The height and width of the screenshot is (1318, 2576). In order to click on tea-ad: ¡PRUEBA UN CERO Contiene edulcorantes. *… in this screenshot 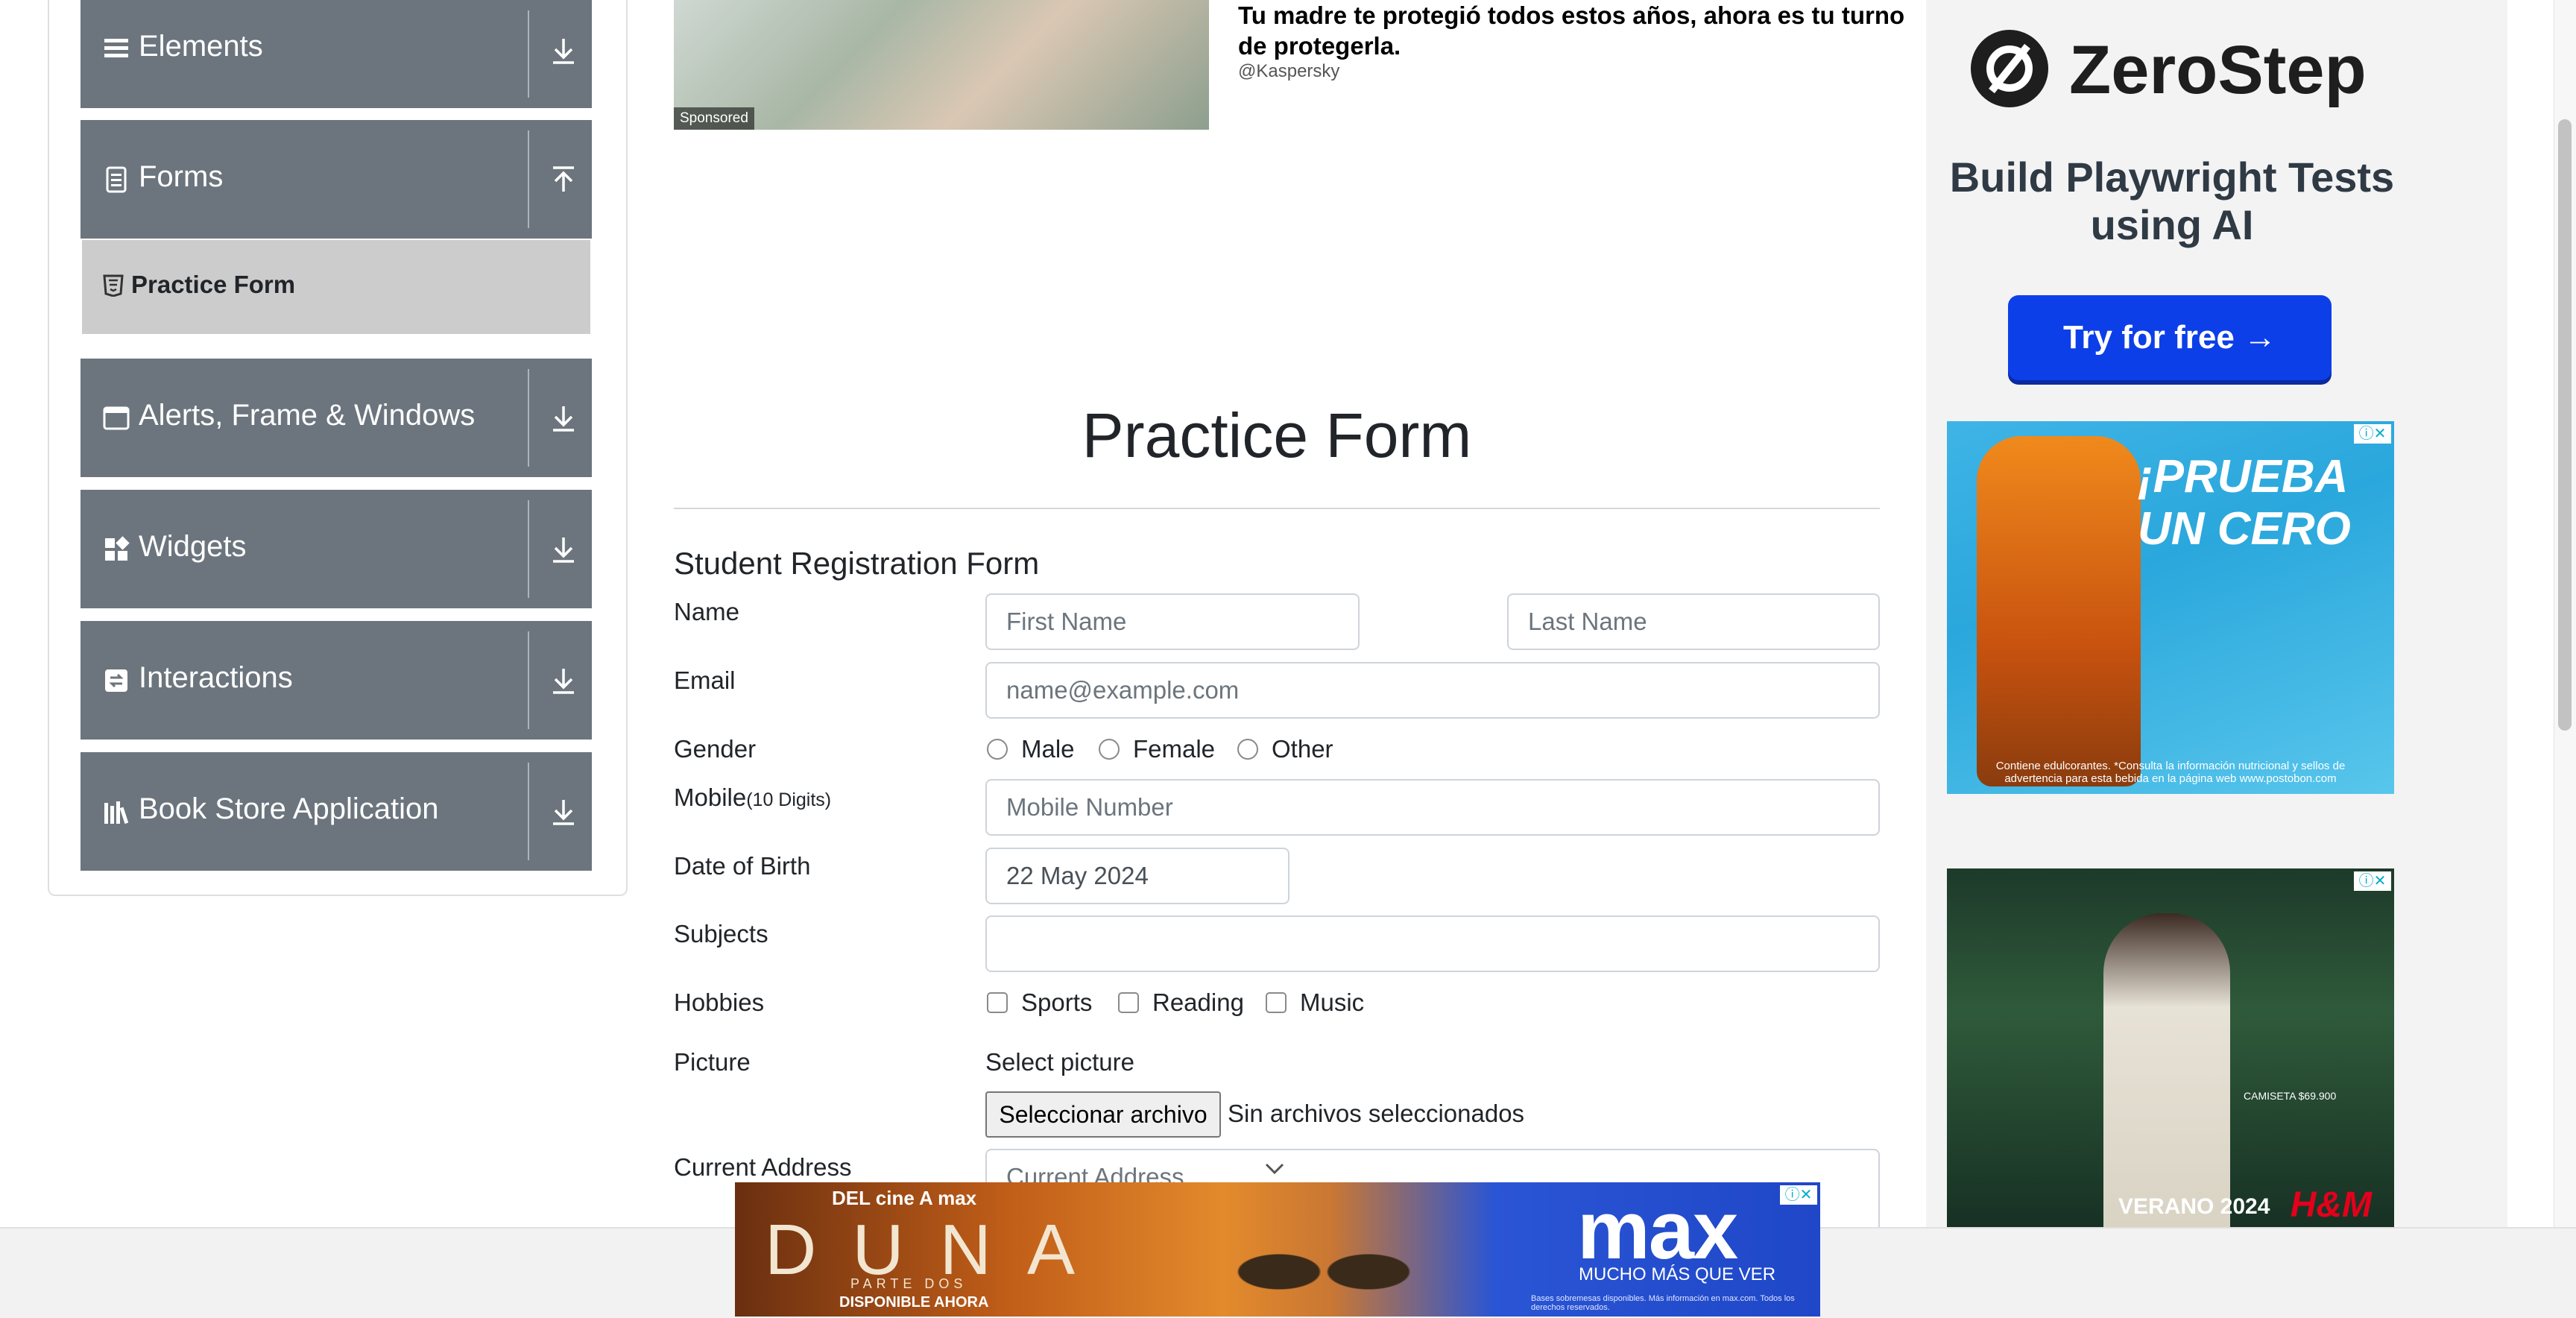, I will do `click(2170, 607)`.